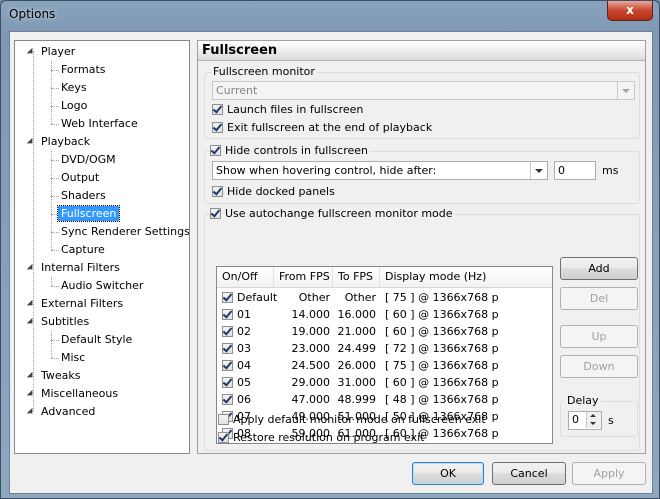  What do you see at coordinates (74, 88) in the screenshot?
I see `tree-item: Keys` at bounding box center [74, 88].